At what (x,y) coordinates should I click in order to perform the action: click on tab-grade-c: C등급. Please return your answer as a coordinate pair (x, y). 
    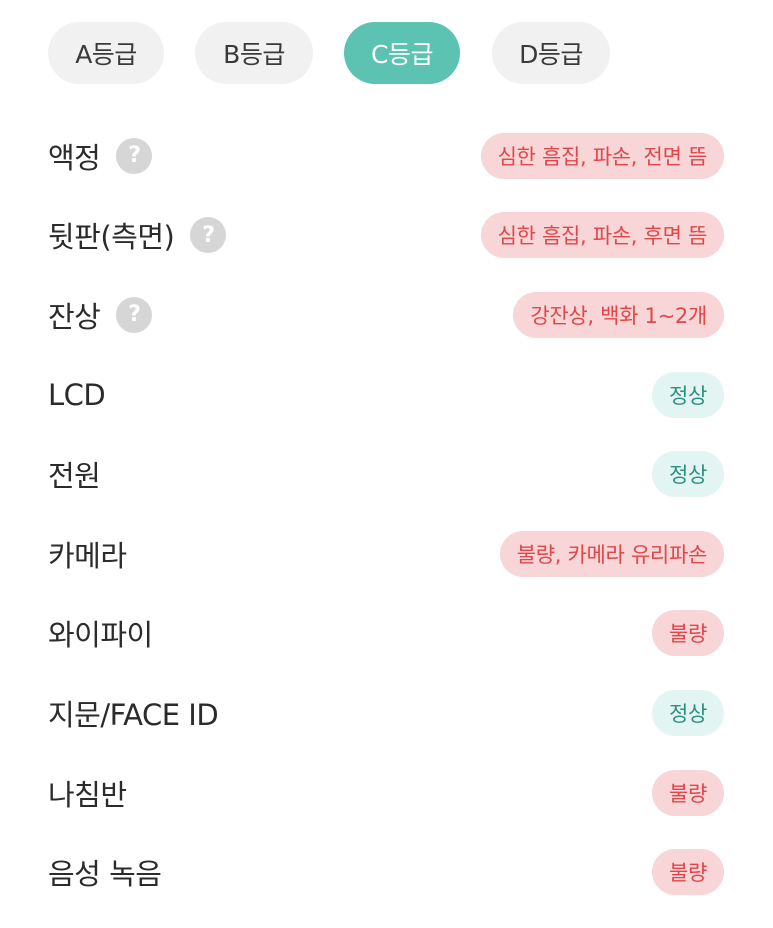
    Looking at the image, I should click on (402, 53).